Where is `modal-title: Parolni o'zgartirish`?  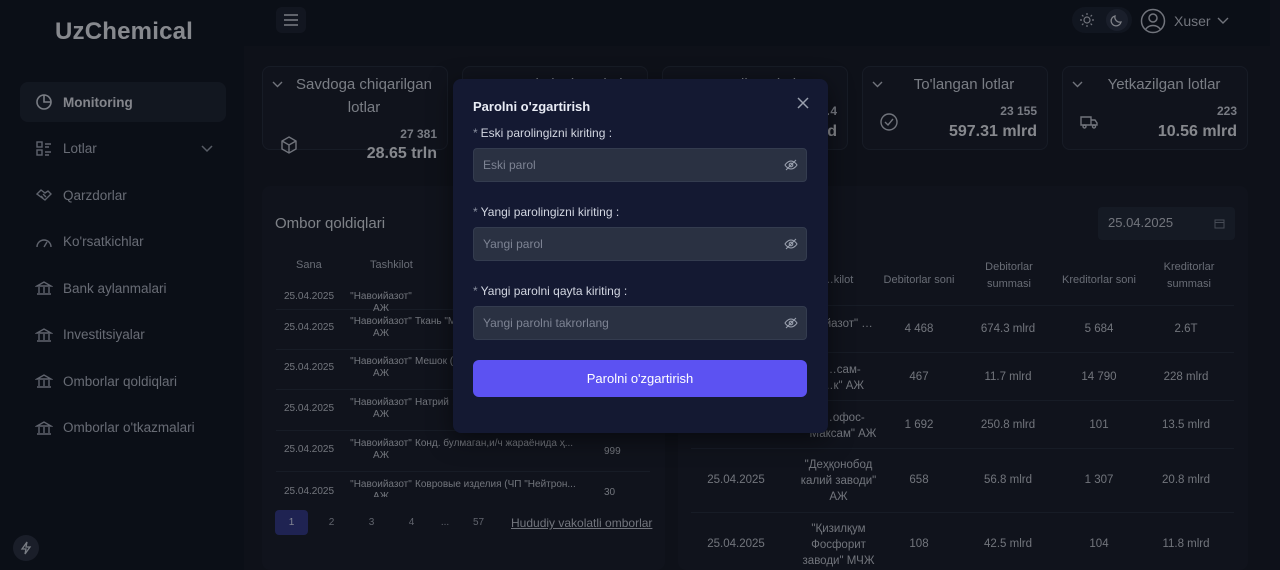
modal-title: Parolni o'zgartirish is located at coordinates (532, 106).